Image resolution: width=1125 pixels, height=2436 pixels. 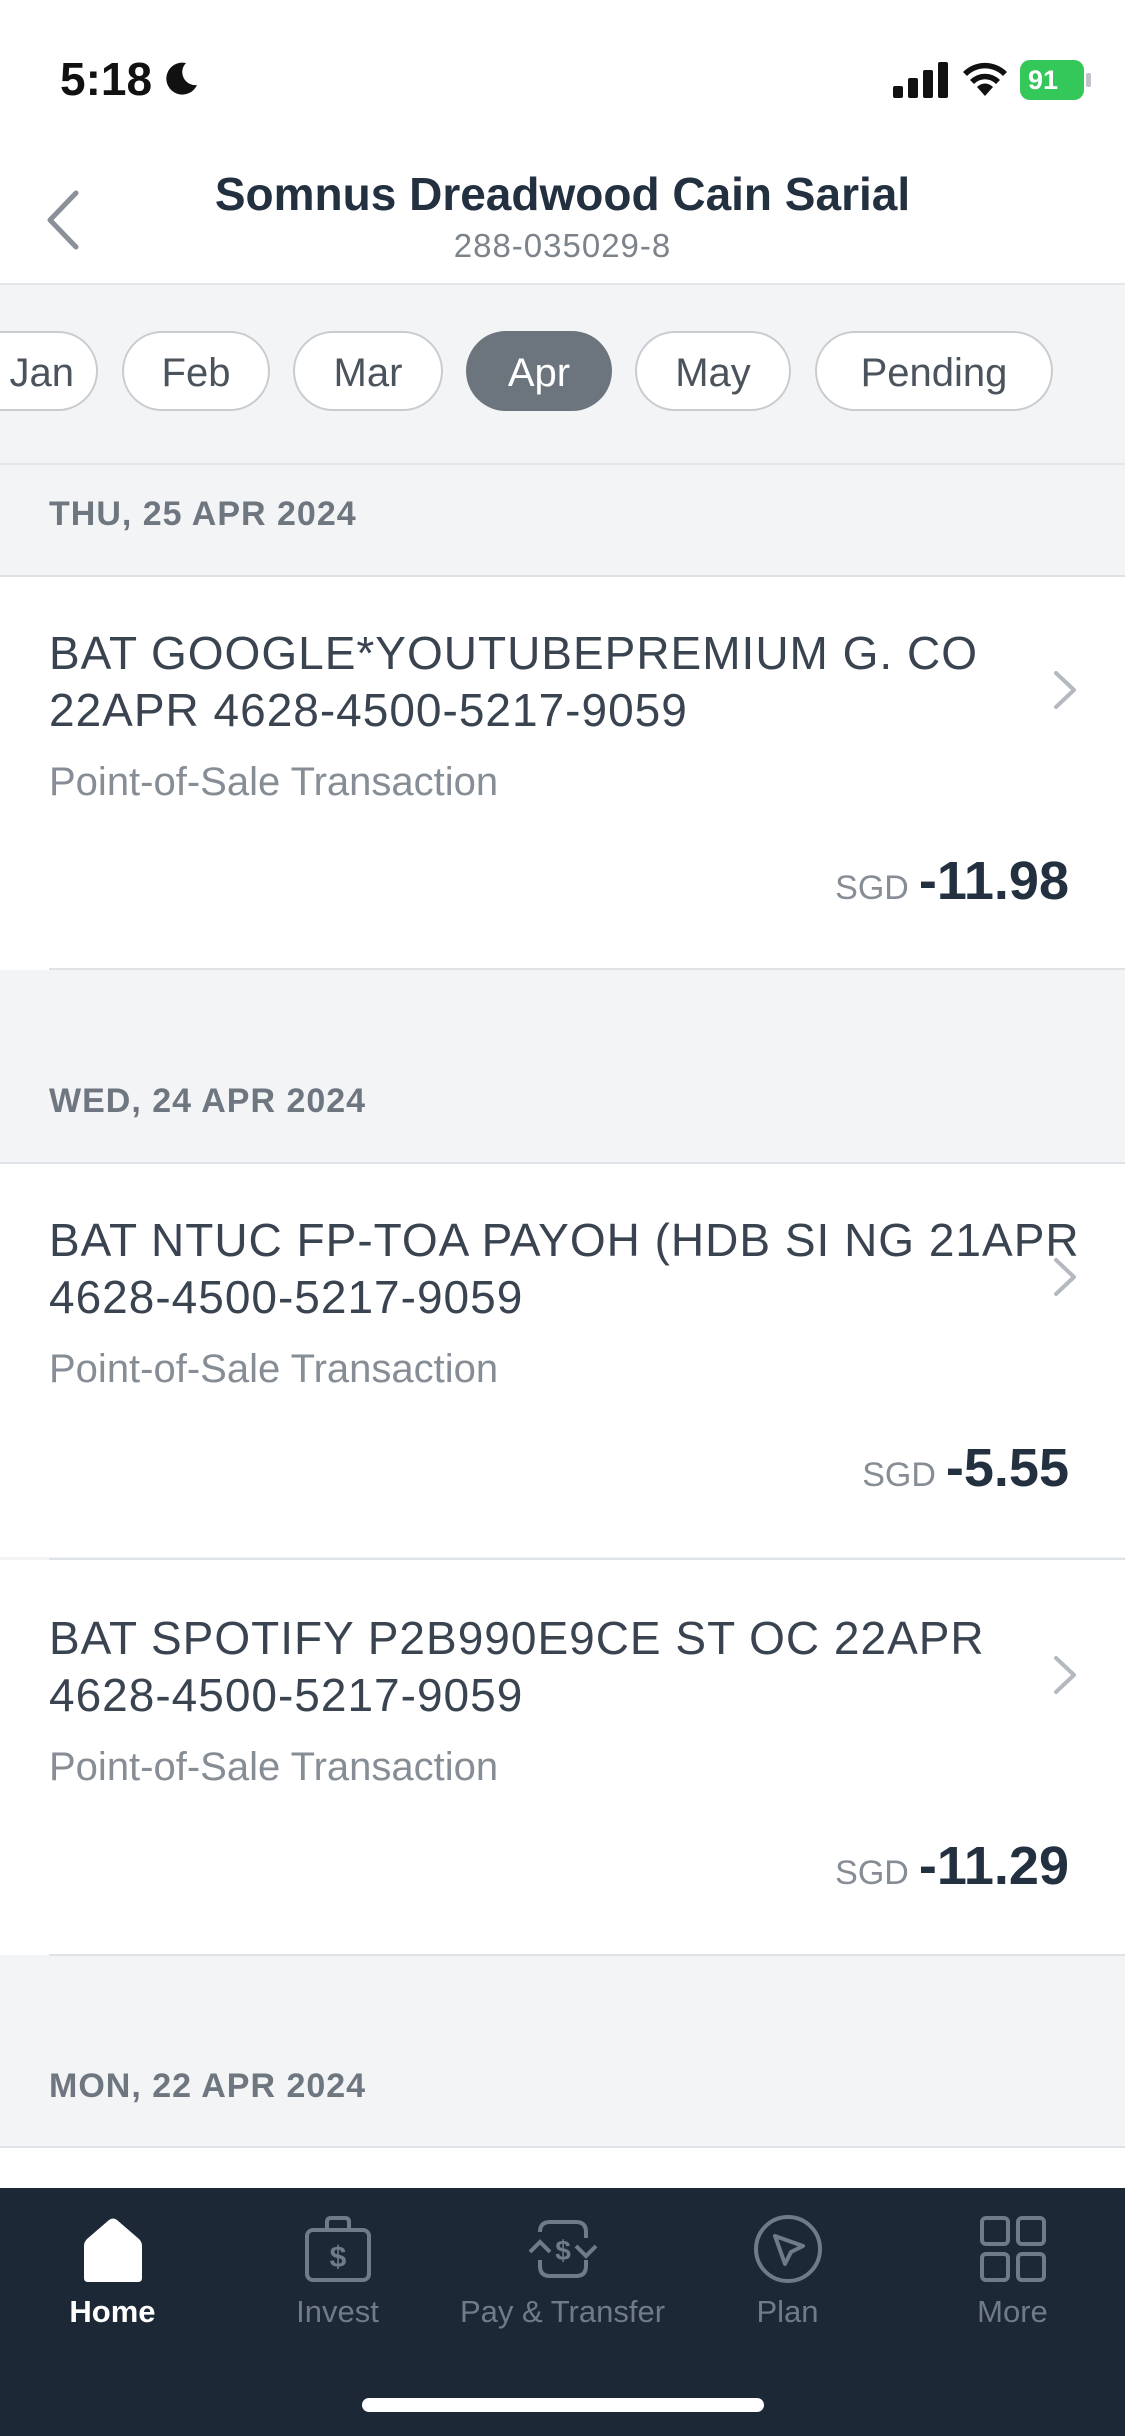 I want to click on amount-value: -5.55, so click(x=1007, y=1468).